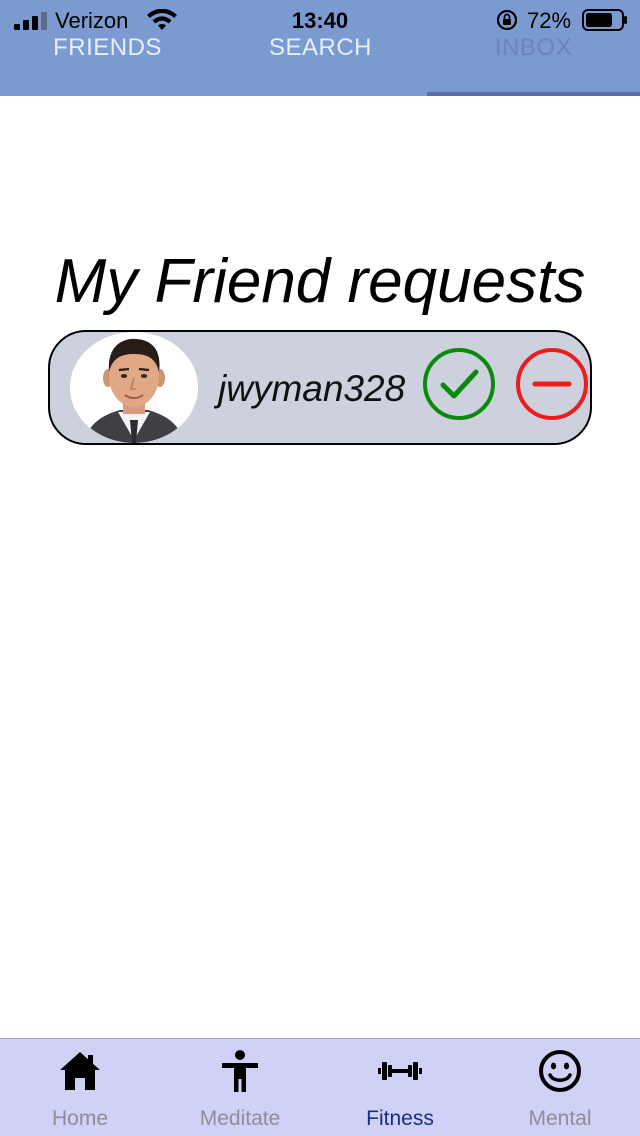 The image size is (640, 1136). Describe the element at coordinates (80, 1071) in the screenshot. I see `home-icon` at that location.